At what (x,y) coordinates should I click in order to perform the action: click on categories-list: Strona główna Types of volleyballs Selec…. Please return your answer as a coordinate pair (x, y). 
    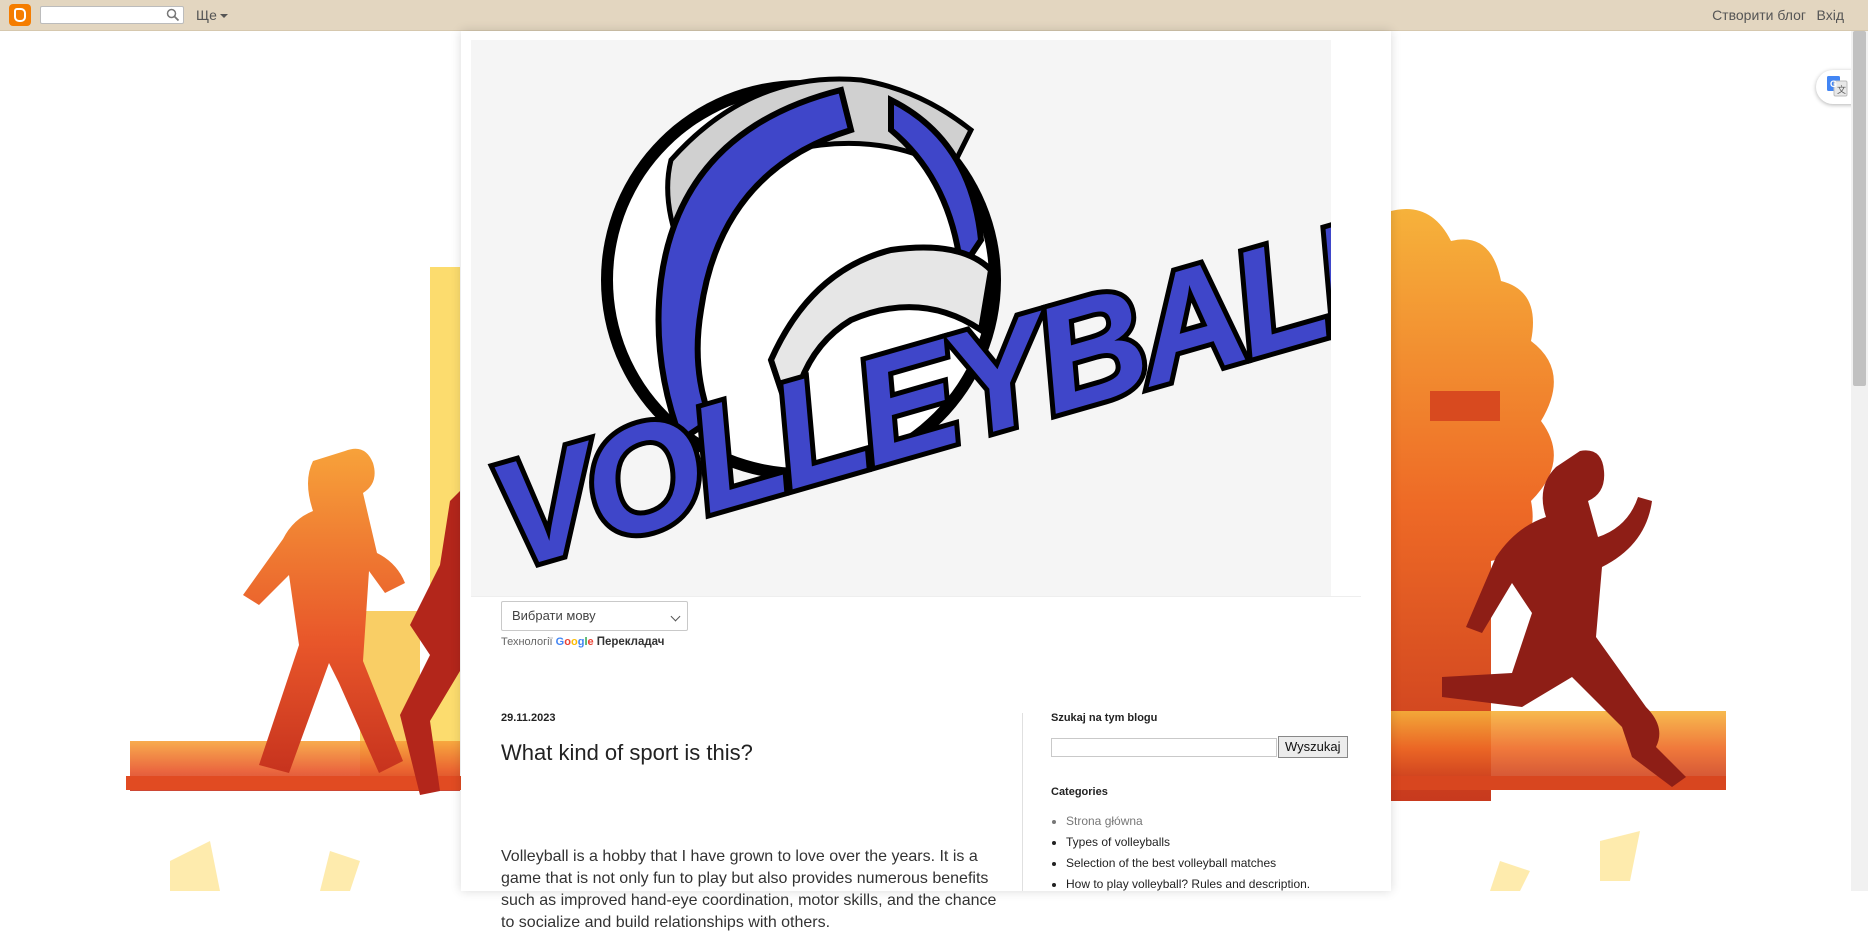
    Looking at the image, I should click on (1180, 853).